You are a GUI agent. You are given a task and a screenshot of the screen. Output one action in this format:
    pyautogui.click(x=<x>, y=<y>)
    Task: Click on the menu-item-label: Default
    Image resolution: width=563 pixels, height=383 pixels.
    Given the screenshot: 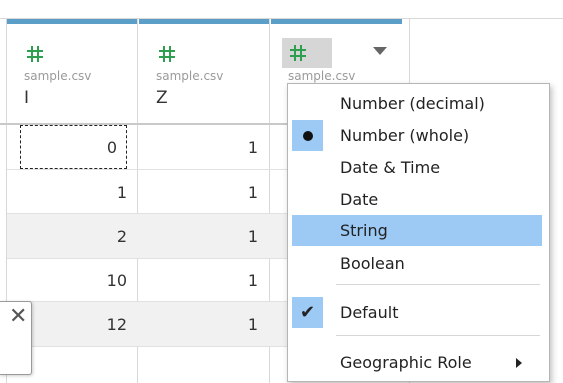 What is the action you would take?
    pyautogui.click(x=369, y=312)
    